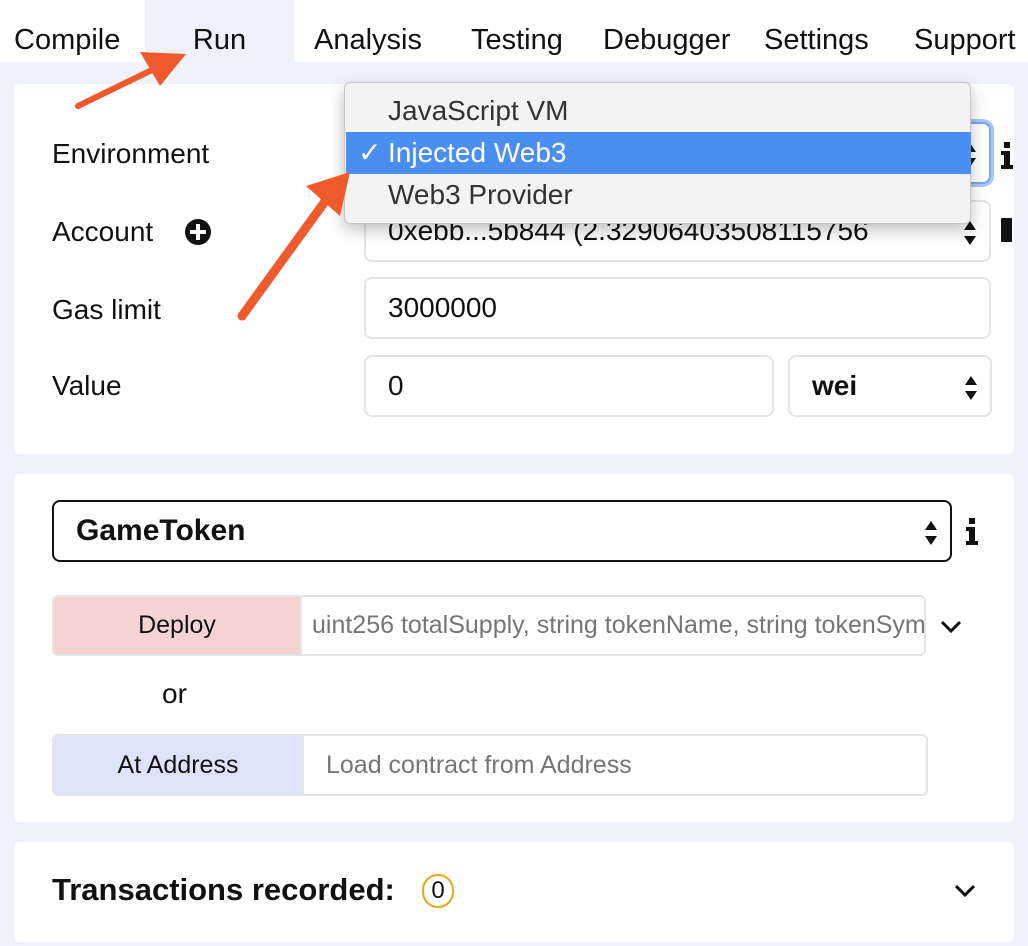 This screenshot has height=946, width=1028. What do you see at coordinates (67, 31) in the screenshot?
I see `tab-compile: Compile` at bounding box center [67, 31].